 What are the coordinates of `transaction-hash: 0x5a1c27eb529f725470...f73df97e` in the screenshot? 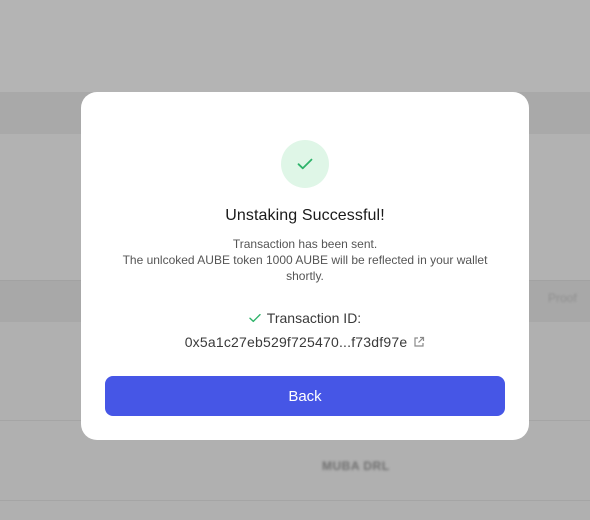 It's located at (296, 342).